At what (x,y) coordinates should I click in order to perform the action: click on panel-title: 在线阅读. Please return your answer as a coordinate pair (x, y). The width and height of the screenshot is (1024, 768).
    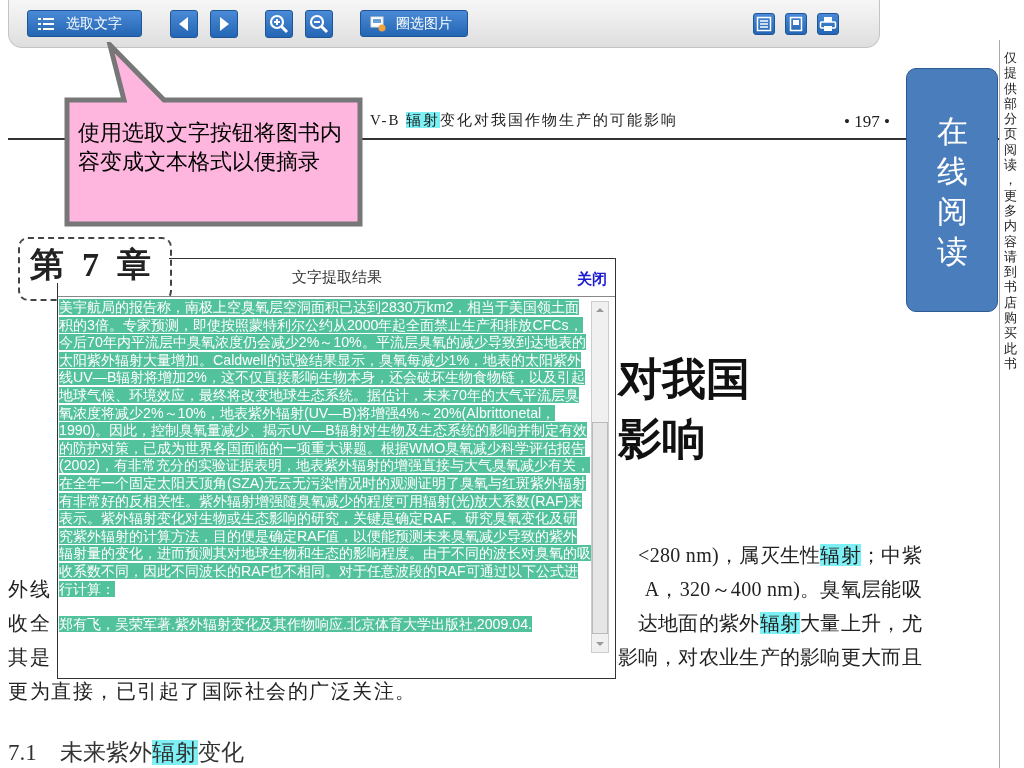
    Looking at the image, I should click on (952, 191).